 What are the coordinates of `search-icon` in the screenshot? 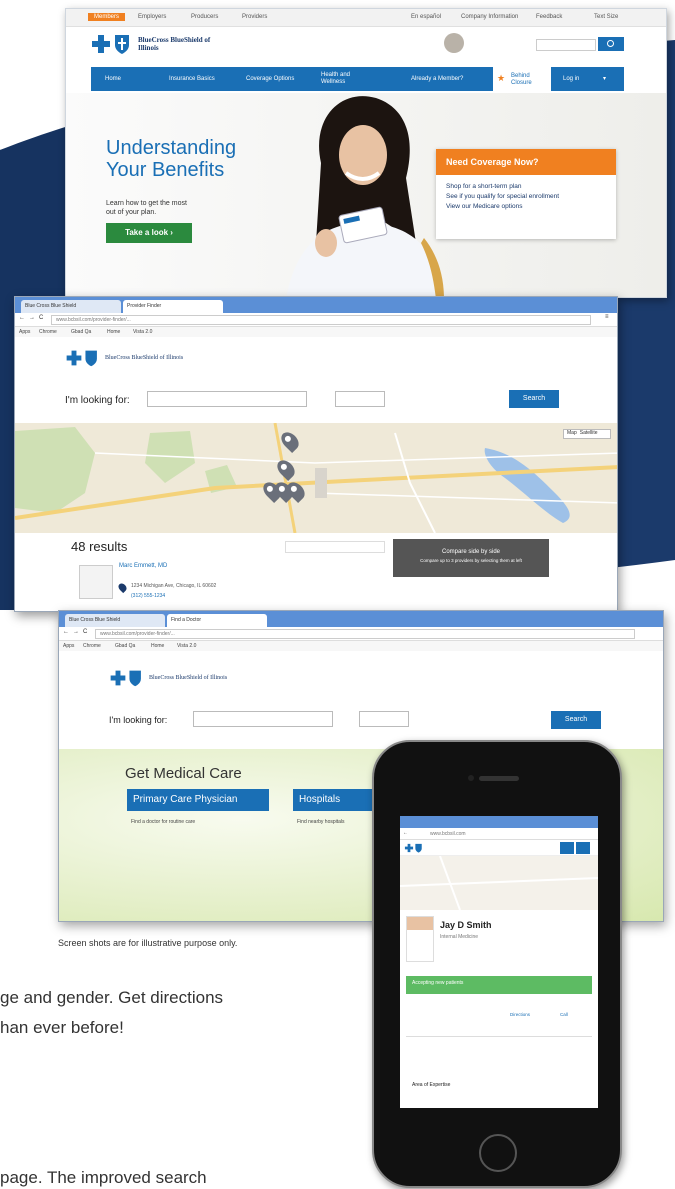 It's located at (610, 43).